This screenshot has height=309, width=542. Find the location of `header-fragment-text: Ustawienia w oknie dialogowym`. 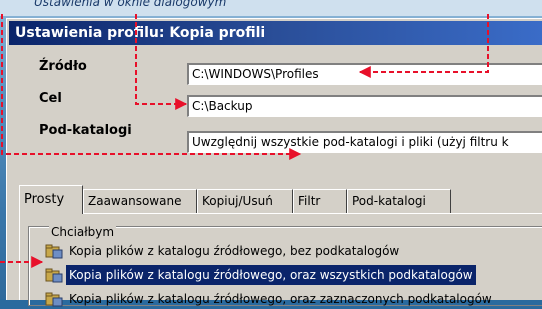

header-fragment-text: Ustawienia w oknie dialogowym is located at coordinates (130, 4).